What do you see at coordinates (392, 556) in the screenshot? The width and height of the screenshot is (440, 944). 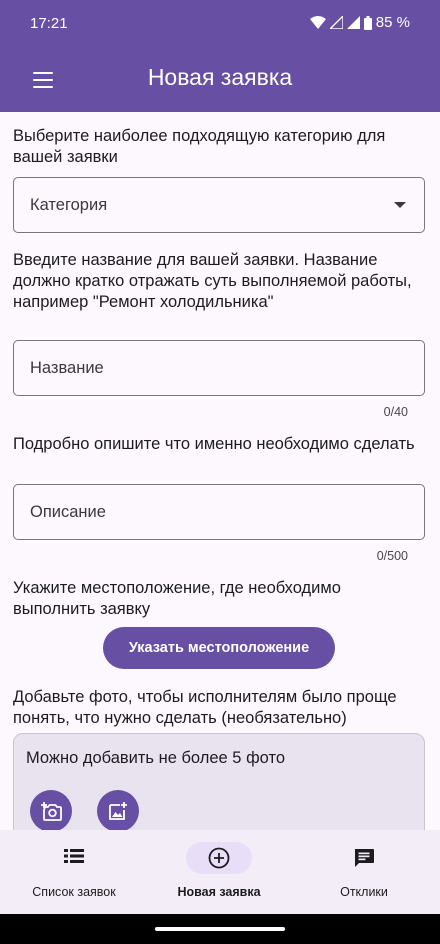 I see `description-counter: 0/500` at bounding box center [392, 556].